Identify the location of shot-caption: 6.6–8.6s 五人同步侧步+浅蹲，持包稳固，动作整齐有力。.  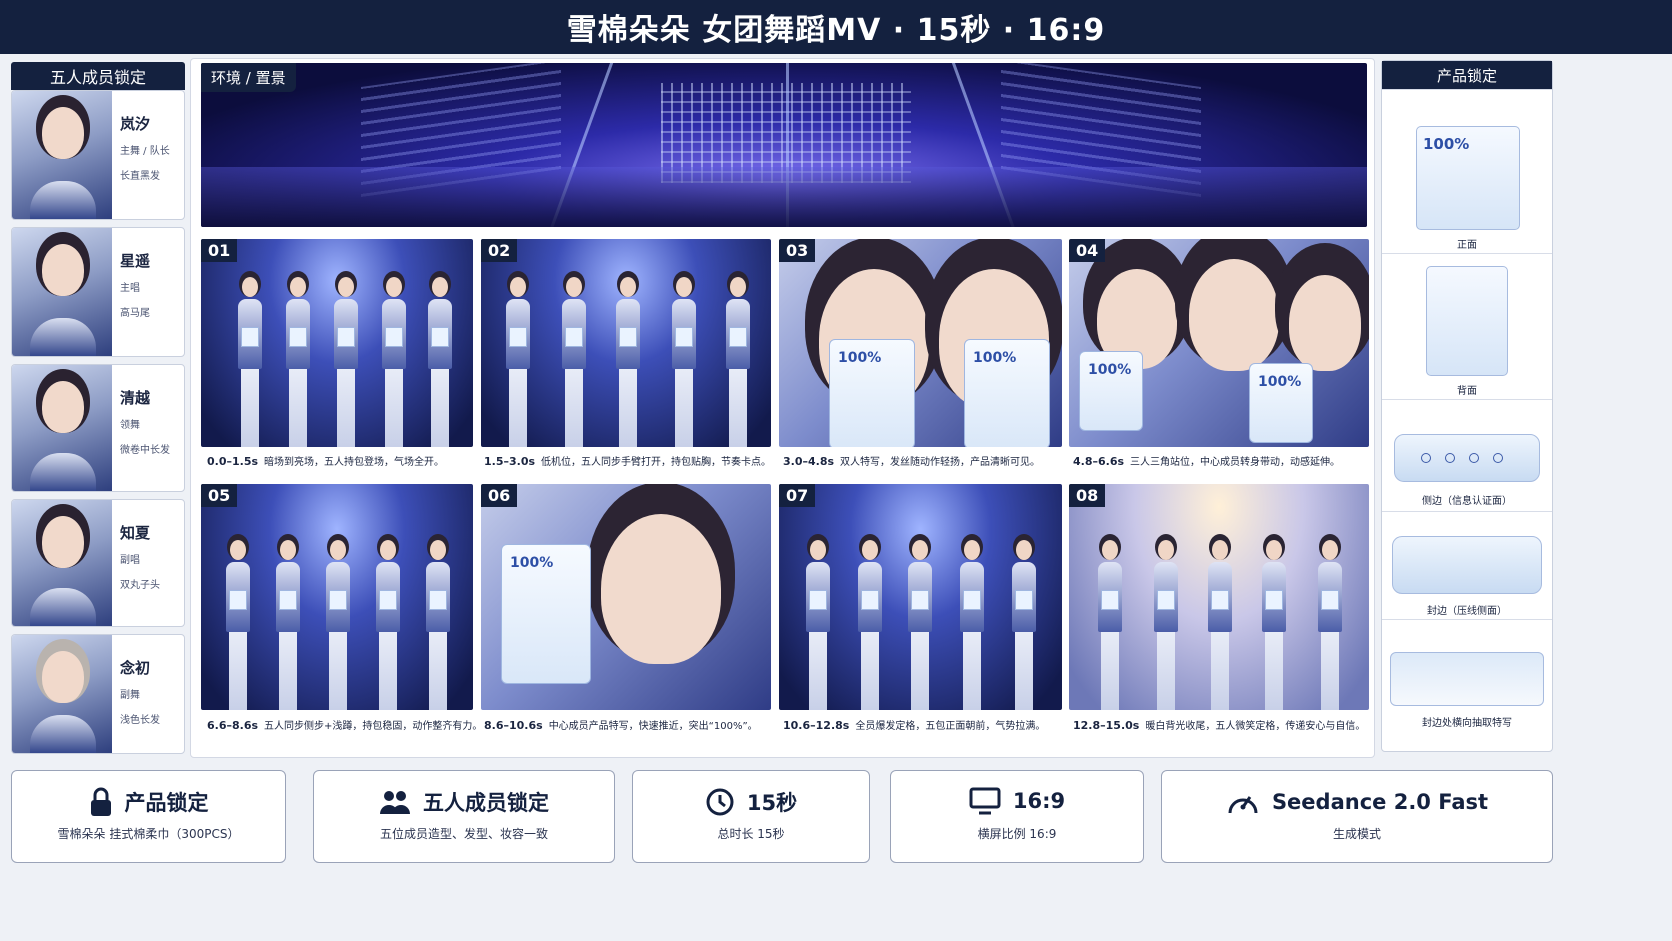
(344, 724).